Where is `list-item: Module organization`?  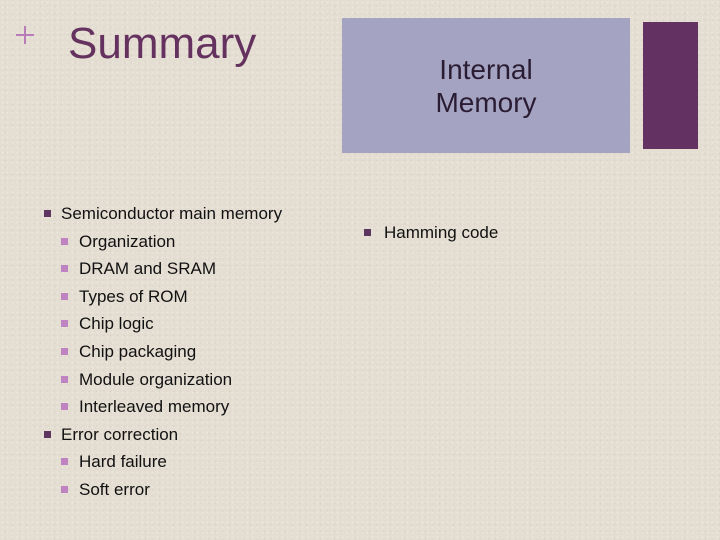
list-item: Module organization is located at coordinates (163, 380).